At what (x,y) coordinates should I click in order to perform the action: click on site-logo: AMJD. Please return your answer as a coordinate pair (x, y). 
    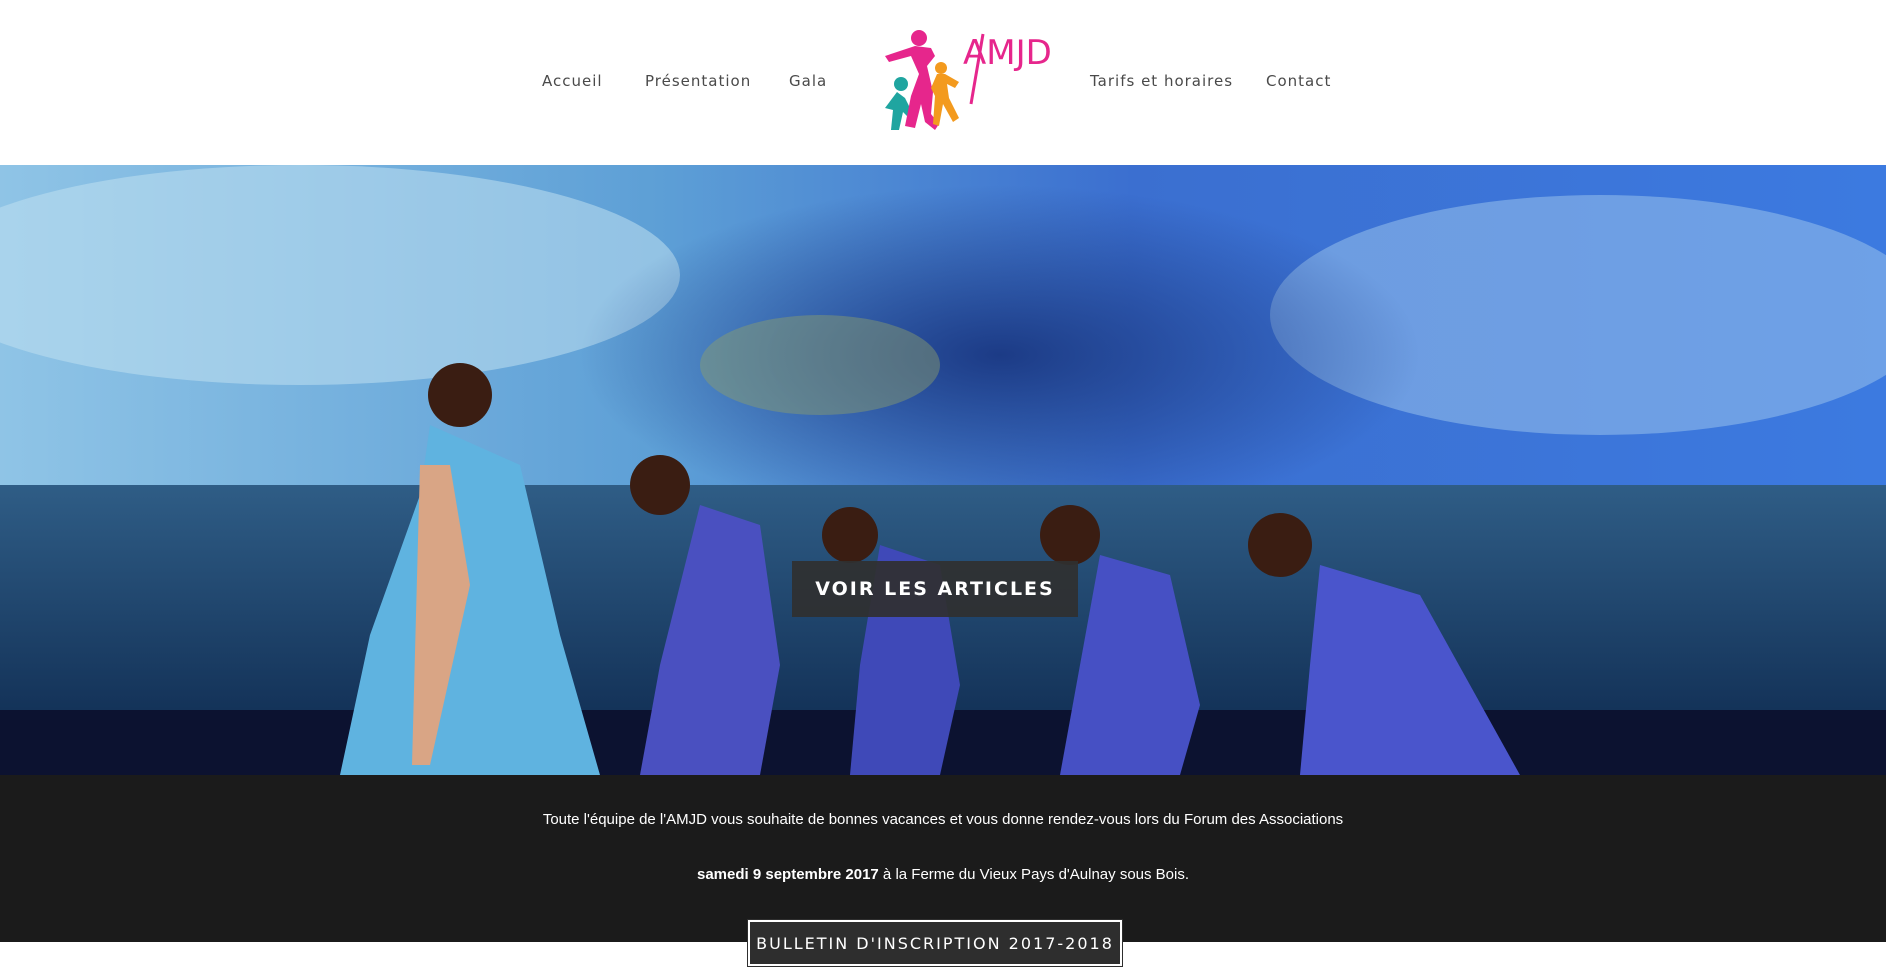
    Looking at the image, I should click on (962, 82).